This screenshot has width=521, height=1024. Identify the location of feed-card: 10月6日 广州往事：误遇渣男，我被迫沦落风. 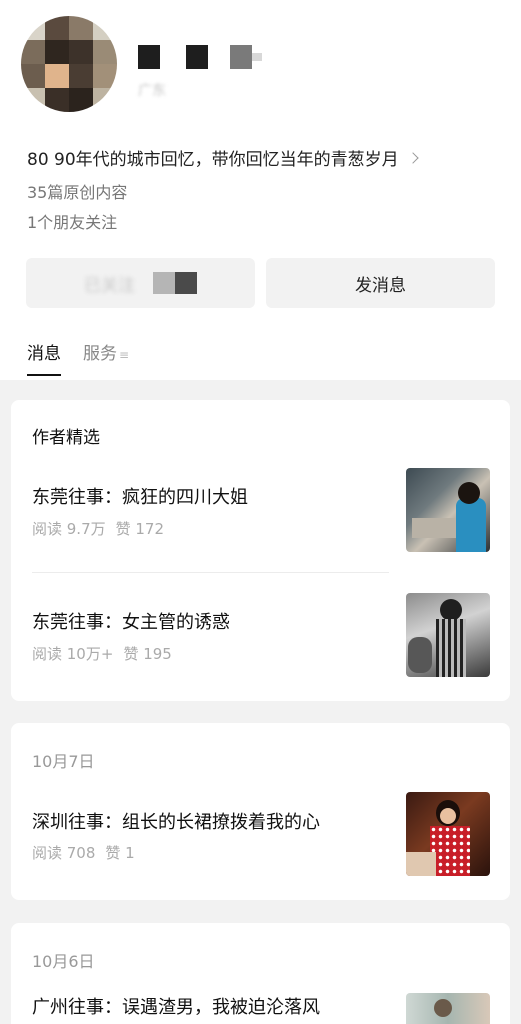
(260, 973).